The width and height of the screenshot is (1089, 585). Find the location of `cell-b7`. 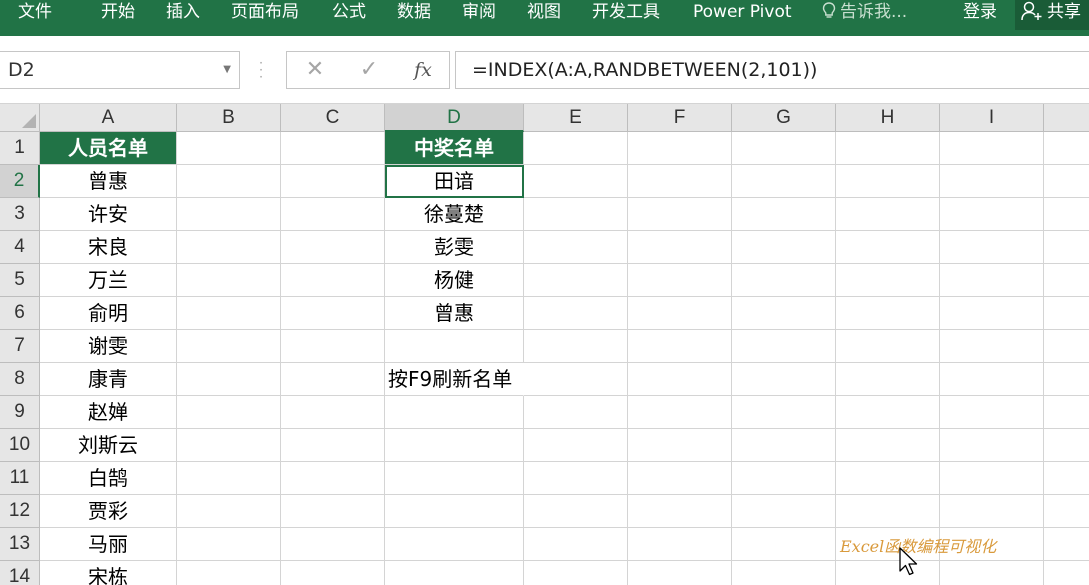

cell-b7 is located at coordinates (229, 346).